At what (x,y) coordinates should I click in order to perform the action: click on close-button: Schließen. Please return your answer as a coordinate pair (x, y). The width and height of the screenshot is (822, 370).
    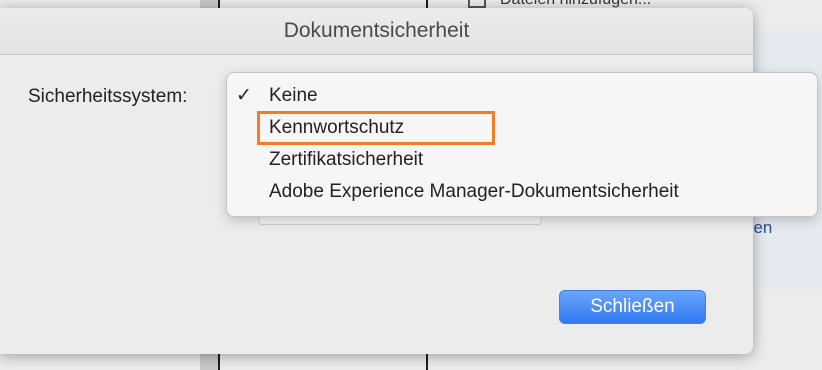
    Looking at the image, I should click on (632, 307).